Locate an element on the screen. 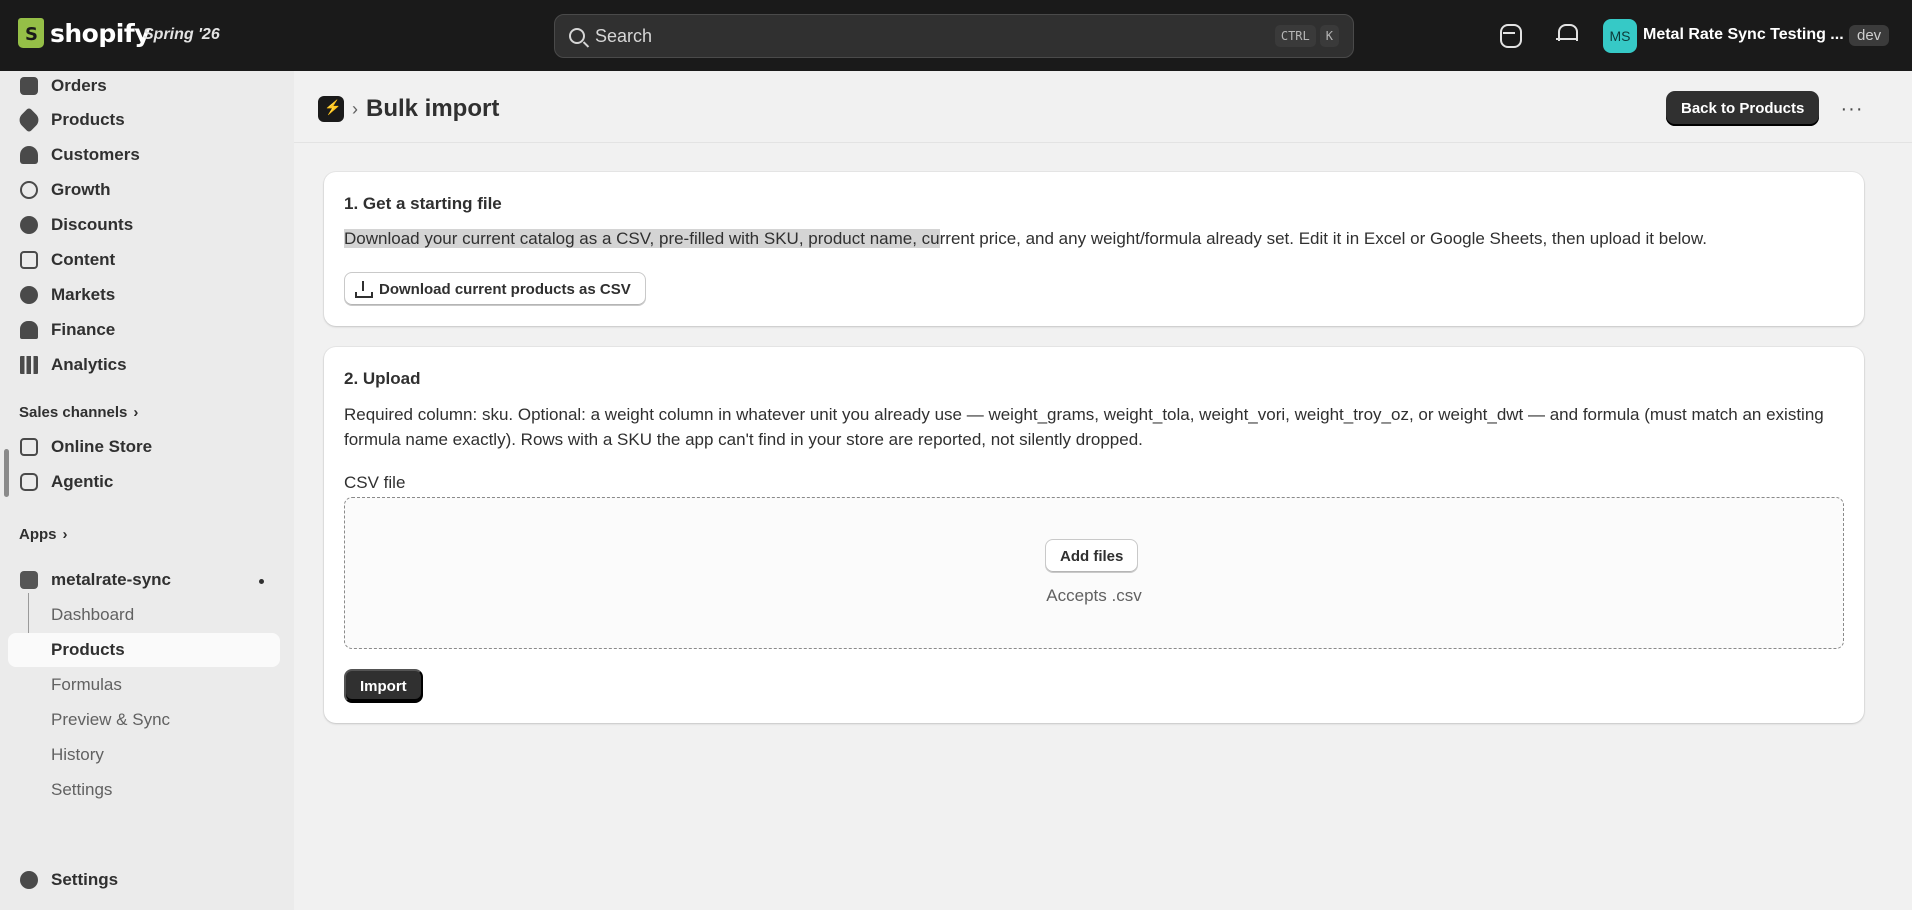 The width and height of the screenshot is (1912, 910). shortcut-key-k: K is located at coordinates (1329, 36).